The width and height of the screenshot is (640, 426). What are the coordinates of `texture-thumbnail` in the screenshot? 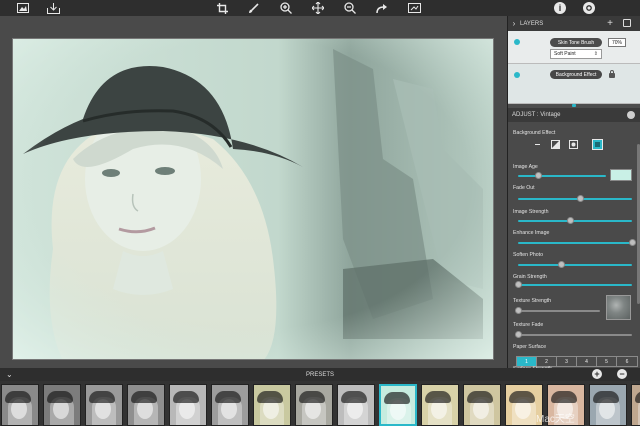 It's located at (618, 307).